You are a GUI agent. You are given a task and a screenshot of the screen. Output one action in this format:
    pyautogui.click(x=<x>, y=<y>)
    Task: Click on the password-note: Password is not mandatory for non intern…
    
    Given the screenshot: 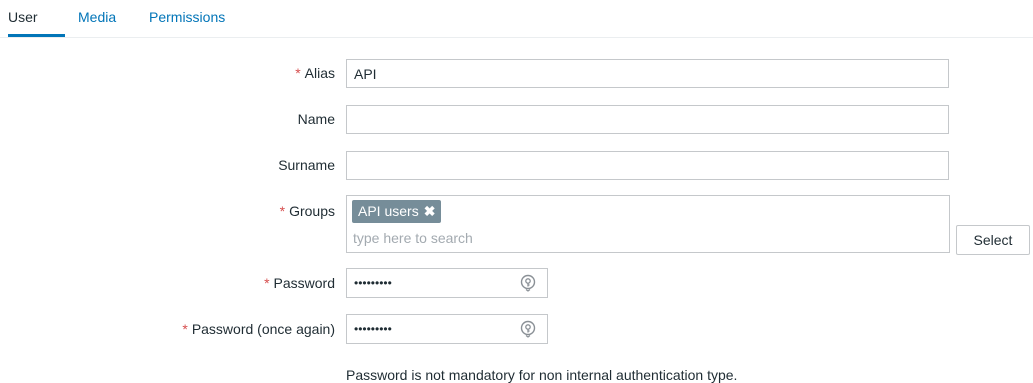 What is the action you would take?
    pyautogui.click(x=542, y=375)
    